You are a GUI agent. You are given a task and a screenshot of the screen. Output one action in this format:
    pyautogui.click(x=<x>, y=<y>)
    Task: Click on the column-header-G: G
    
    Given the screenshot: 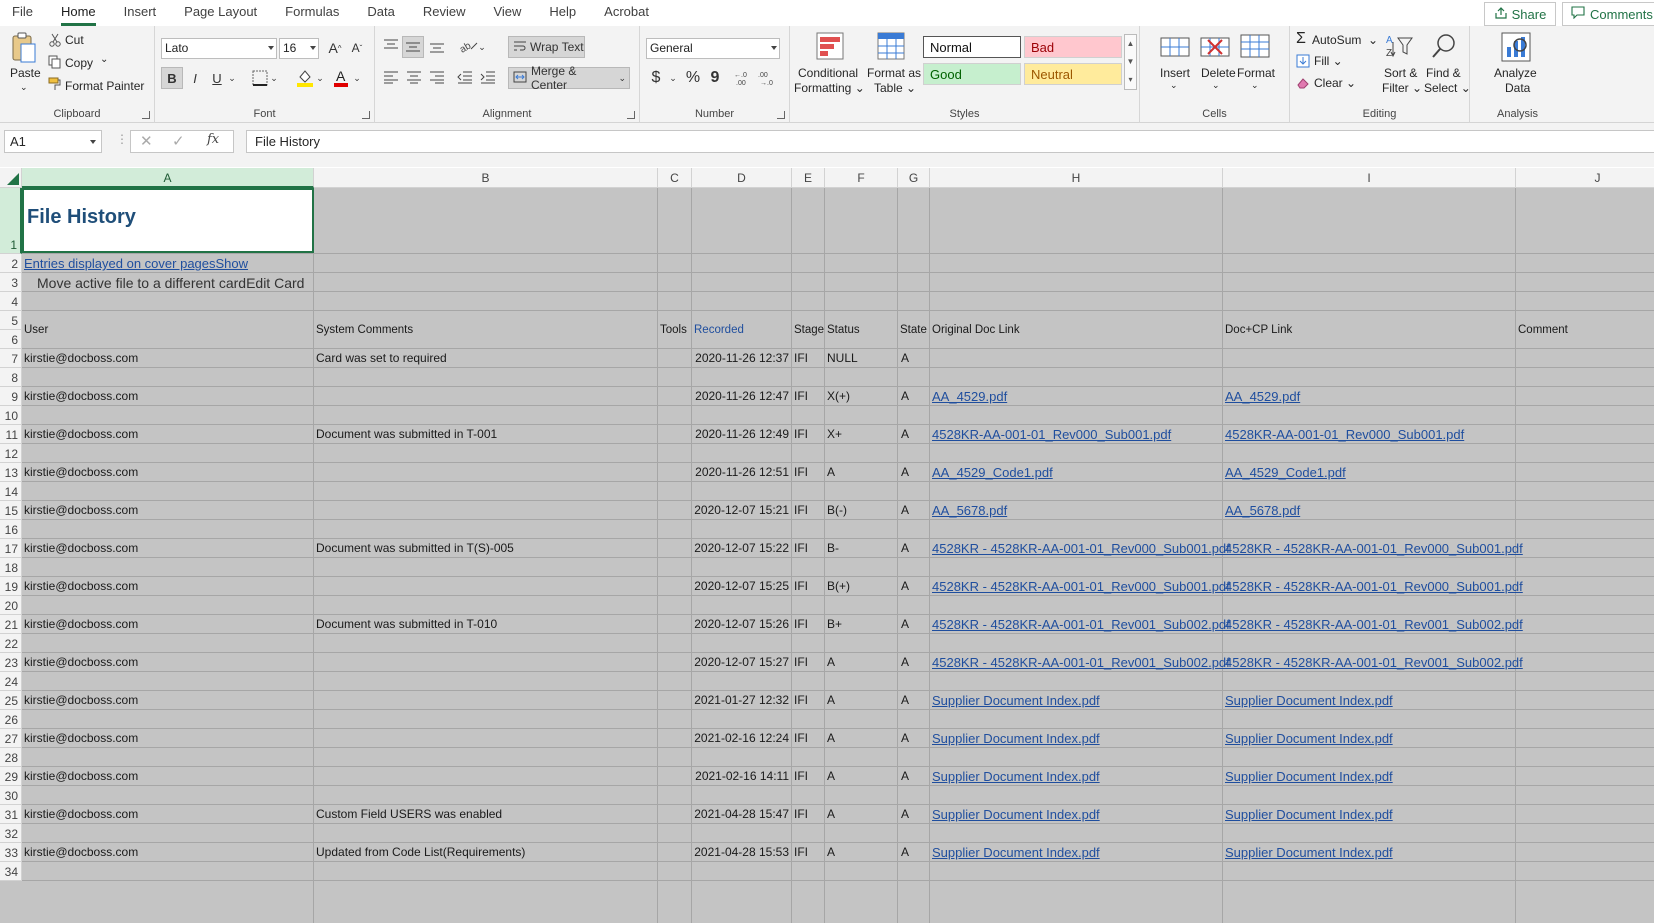 What is the action you would take?
    pyautogui.click(x=914, y=178)
    